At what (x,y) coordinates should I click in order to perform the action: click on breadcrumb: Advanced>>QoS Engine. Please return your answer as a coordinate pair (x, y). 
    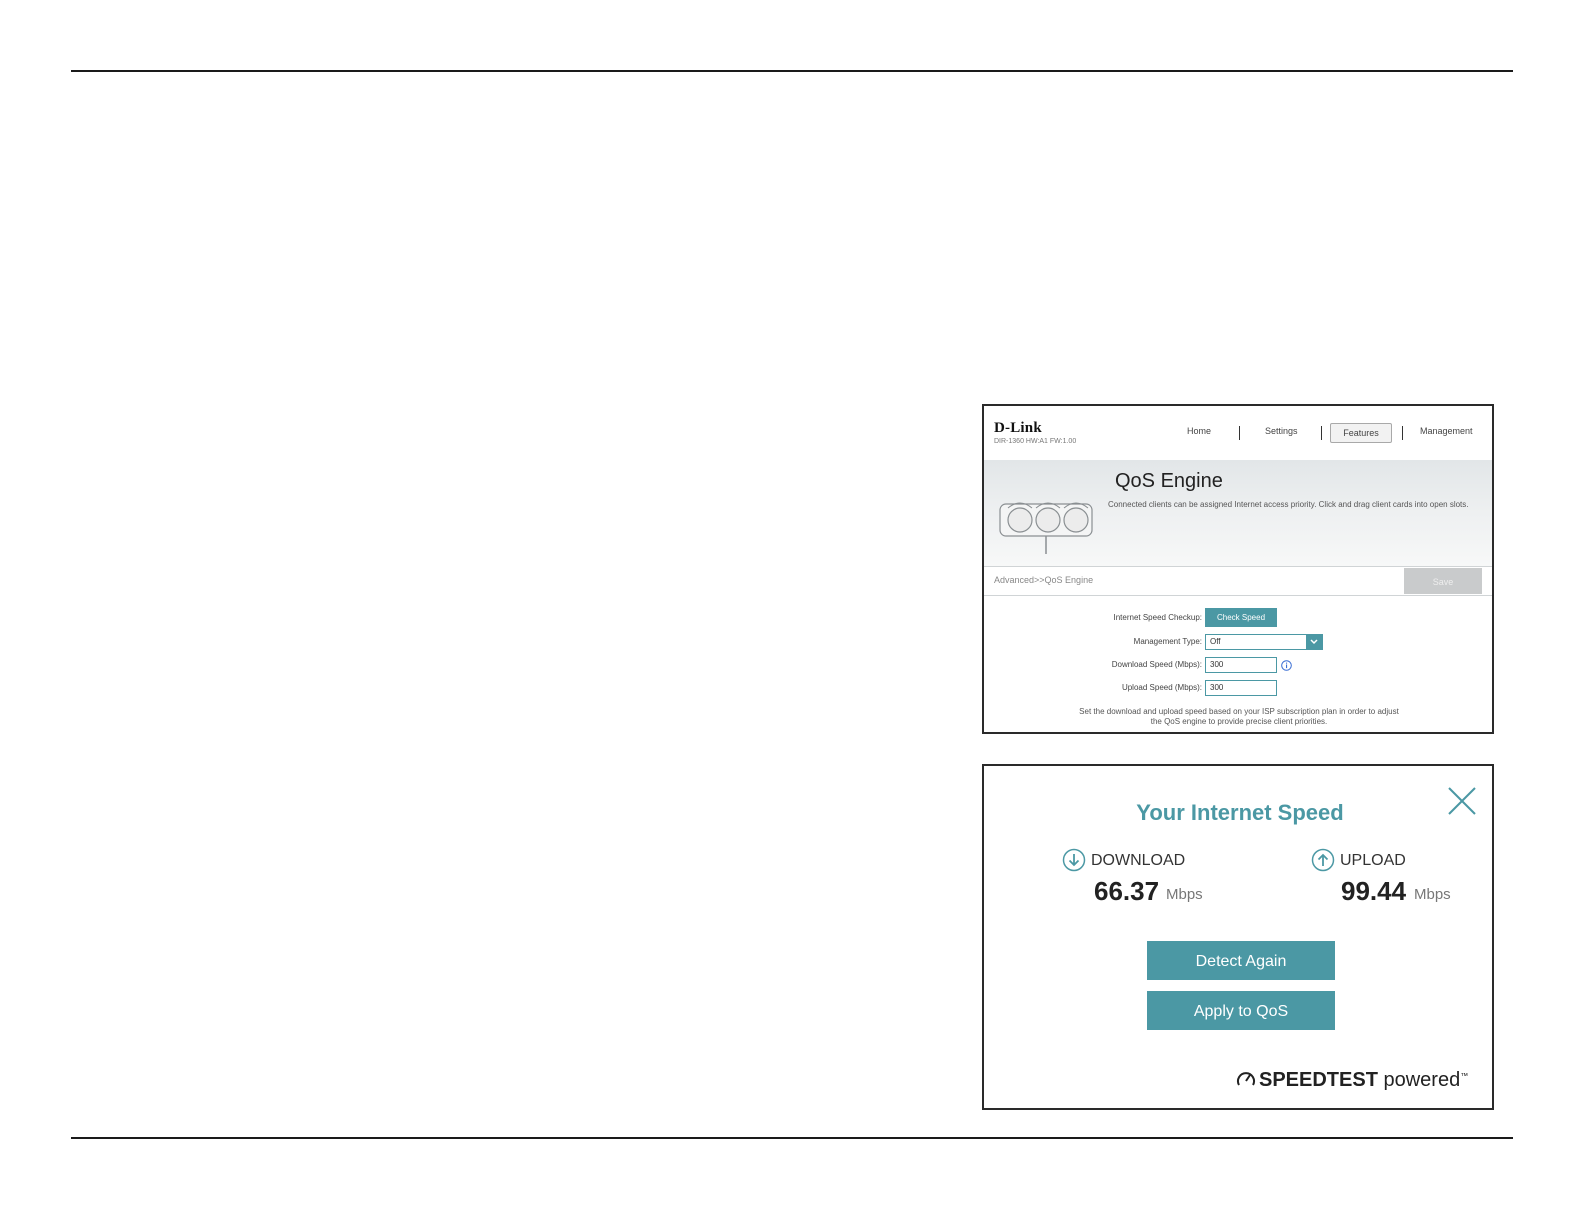
    Looking at the image, I should click on (1044, 580).